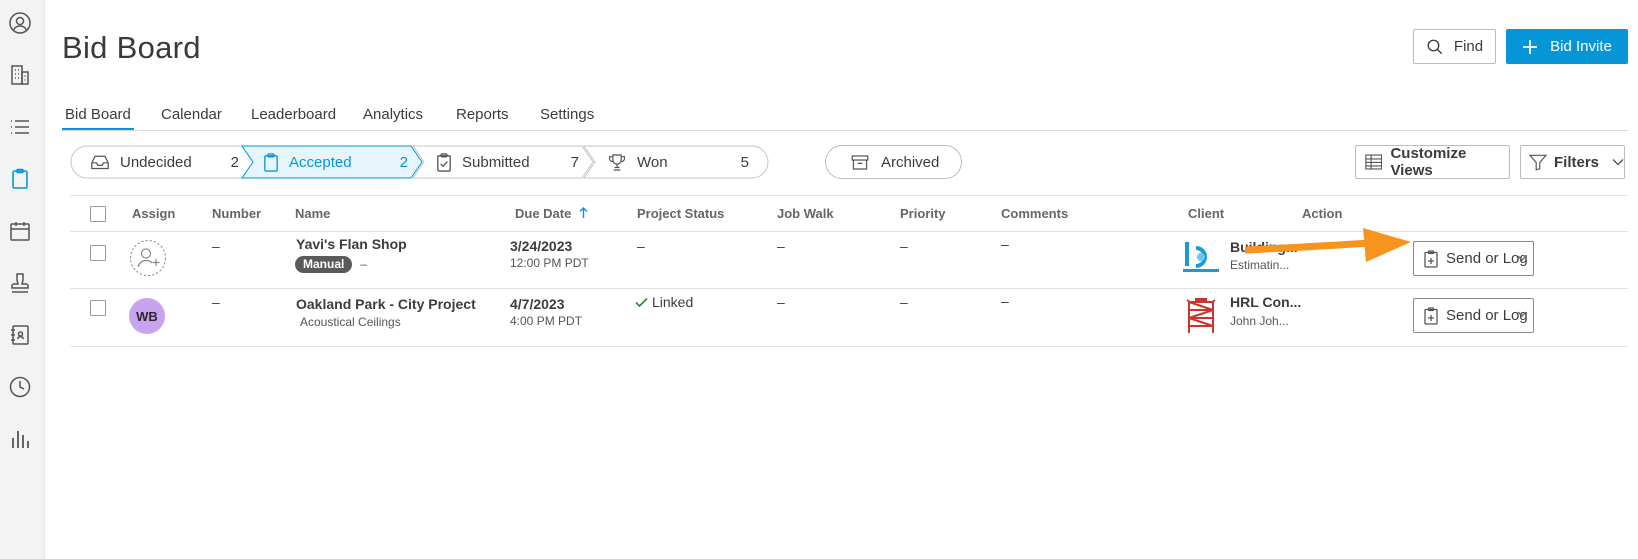 Image resolution: width=1638 pixels, height=559 pixels. I want to click on customize-views-label: Customize Views, so click(1428, 162).